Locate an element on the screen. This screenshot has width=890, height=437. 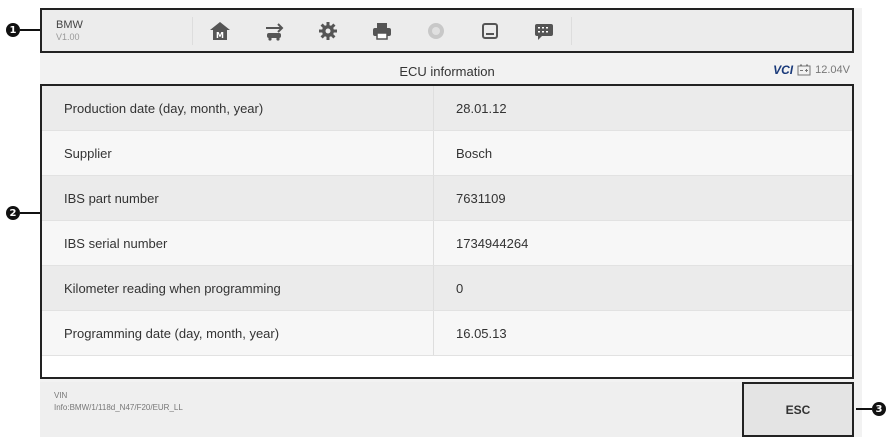
voltage-readout: 12.04V is located at coordinates (832, 70).